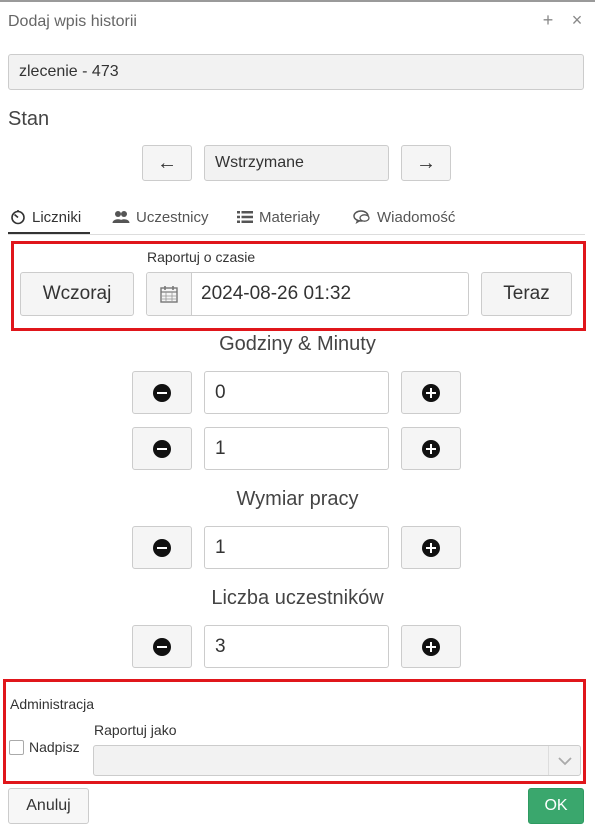 The image size is (595, 835). What do you see at coordinates (220, 646) in the screenshot?
I see `participants-value: 3` at bounding box center [220, 646].